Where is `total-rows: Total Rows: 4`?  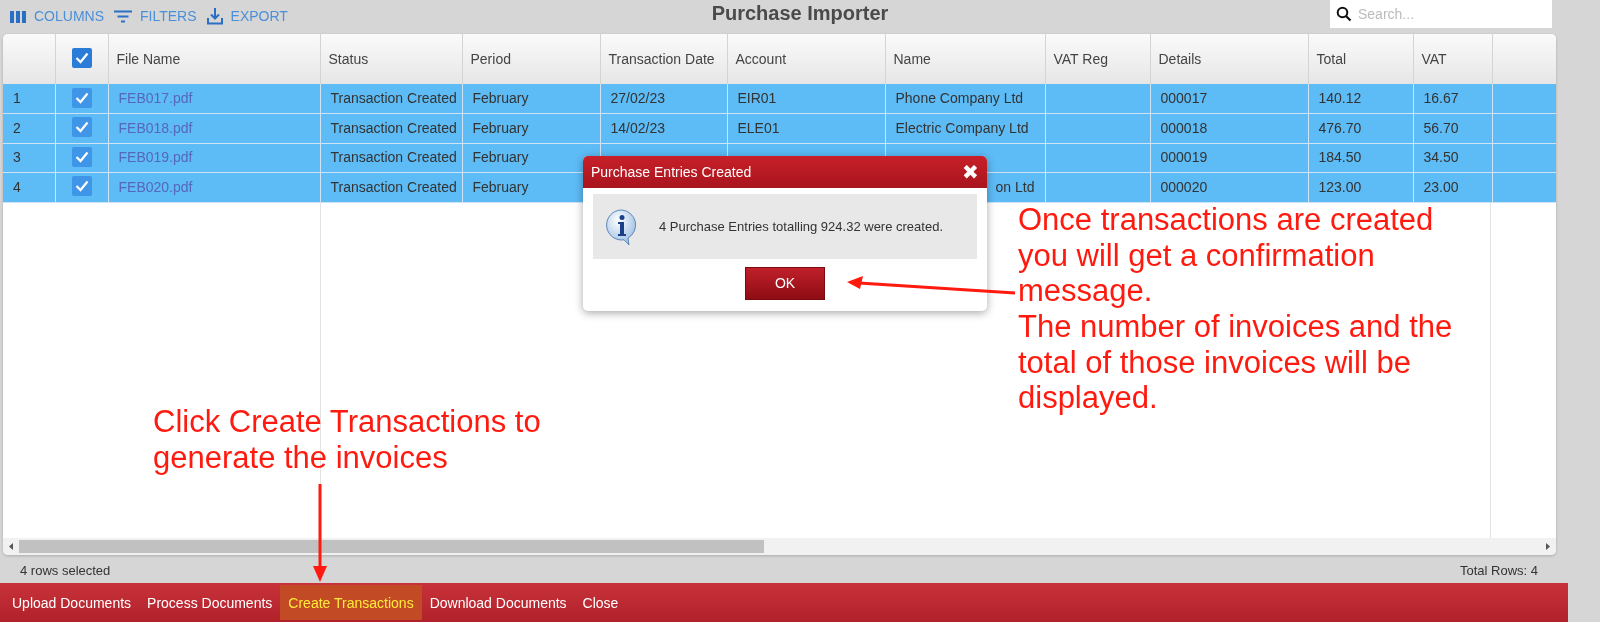 total-rows: Total Rows: 4 is located at coordinates (1498, 571).